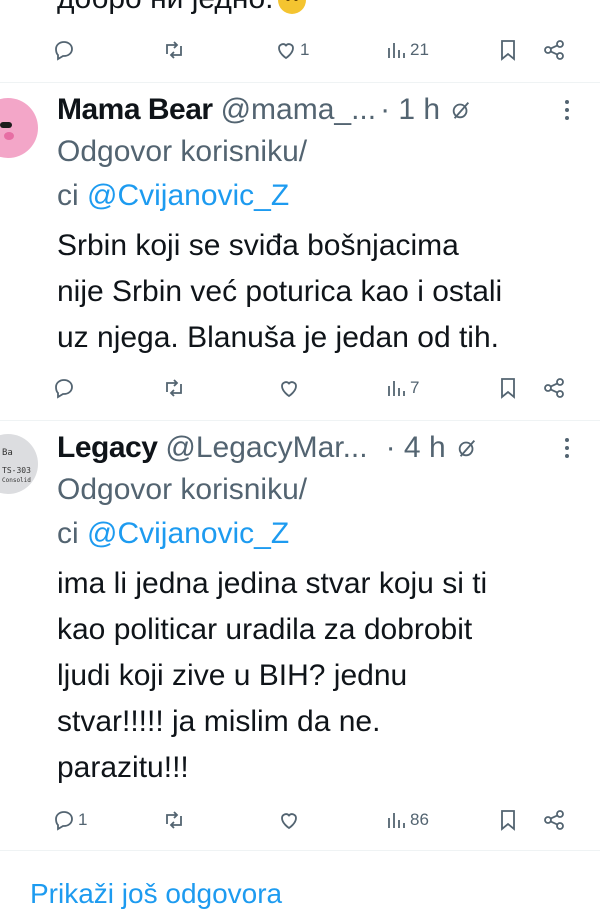  I want to click on angry-face-emoji, so click(291, 7).